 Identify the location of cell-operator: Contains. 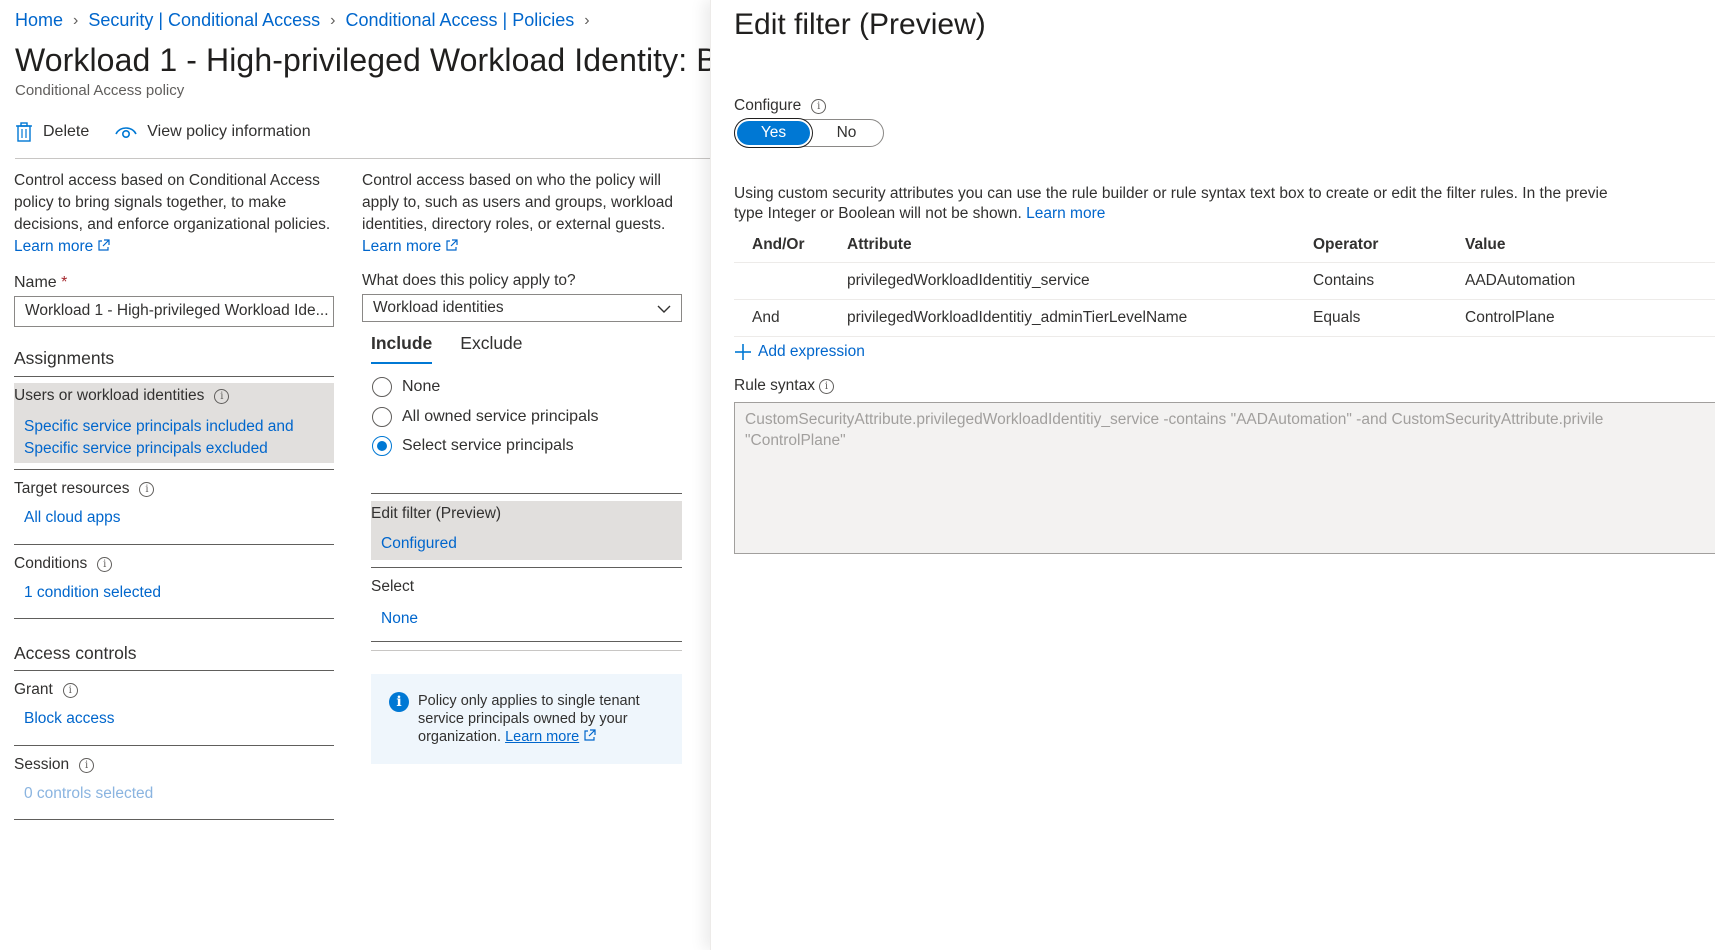
(1344, 280).